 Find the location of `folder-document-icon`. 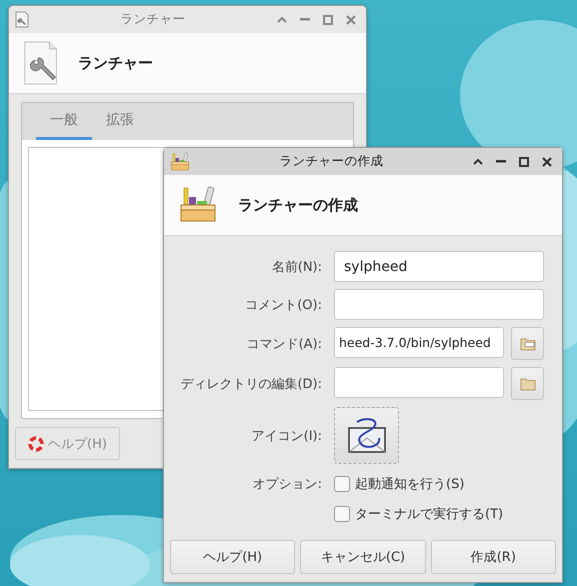

folder-document-icon is located at coordinates (528, 343).